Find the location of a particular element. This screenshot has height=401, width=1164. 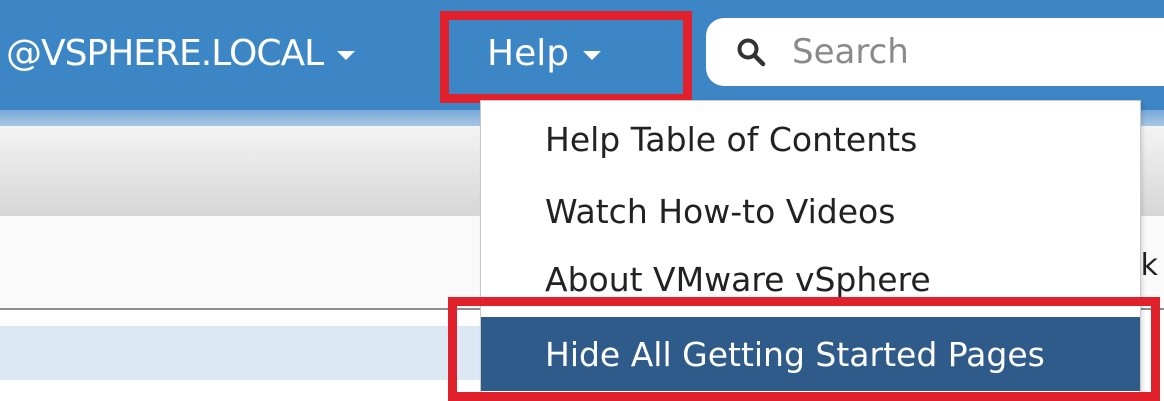

search-input is located at coordinates (972, 52).